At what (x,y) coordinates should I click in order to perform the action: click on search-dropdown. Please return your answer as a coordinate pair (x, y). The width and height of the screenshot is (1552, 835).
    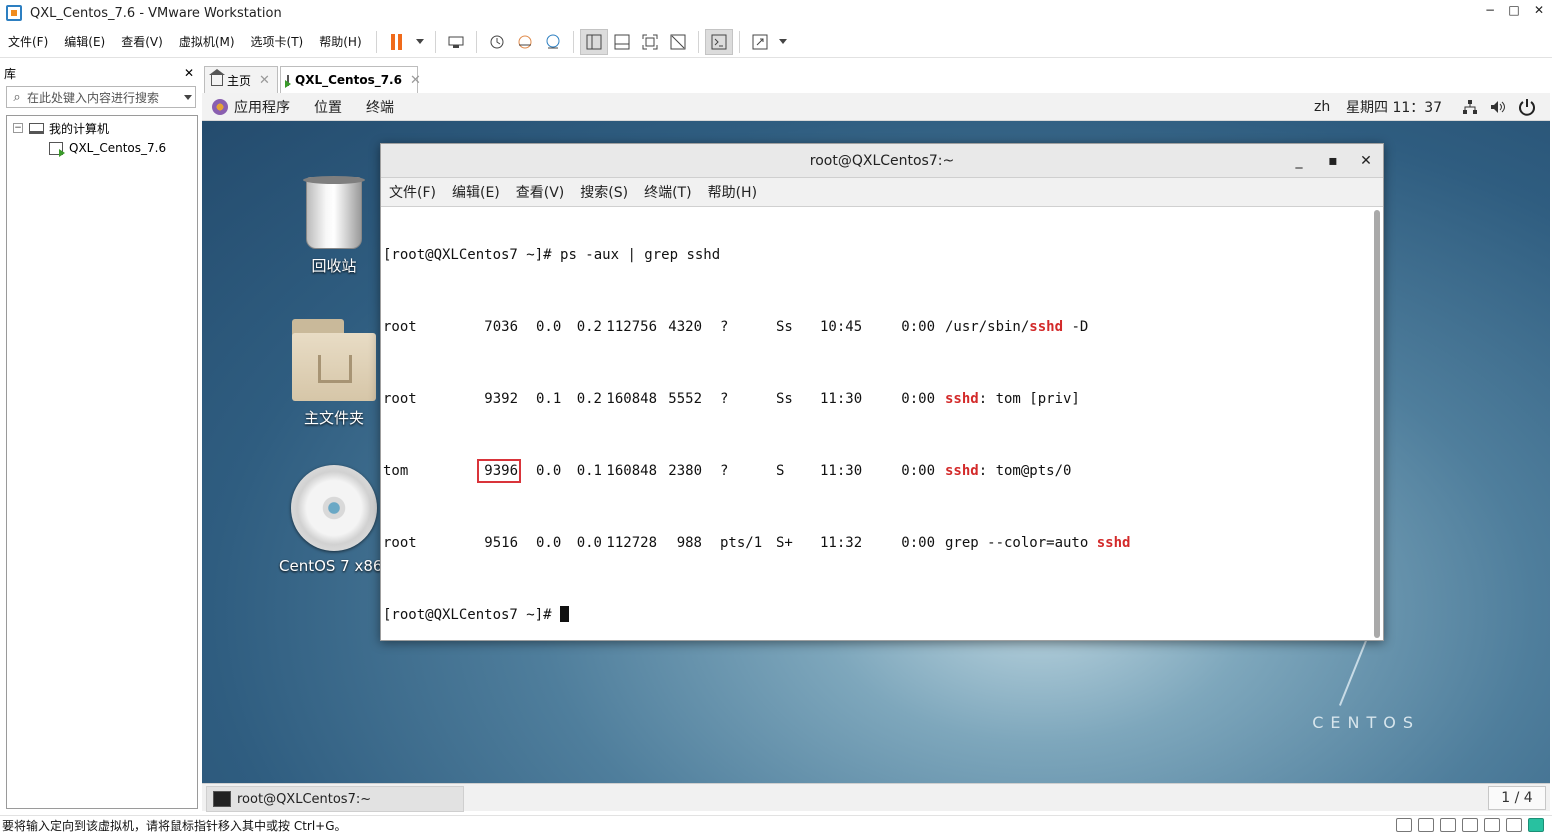
    Looking at the image, I should click on (188, 97).